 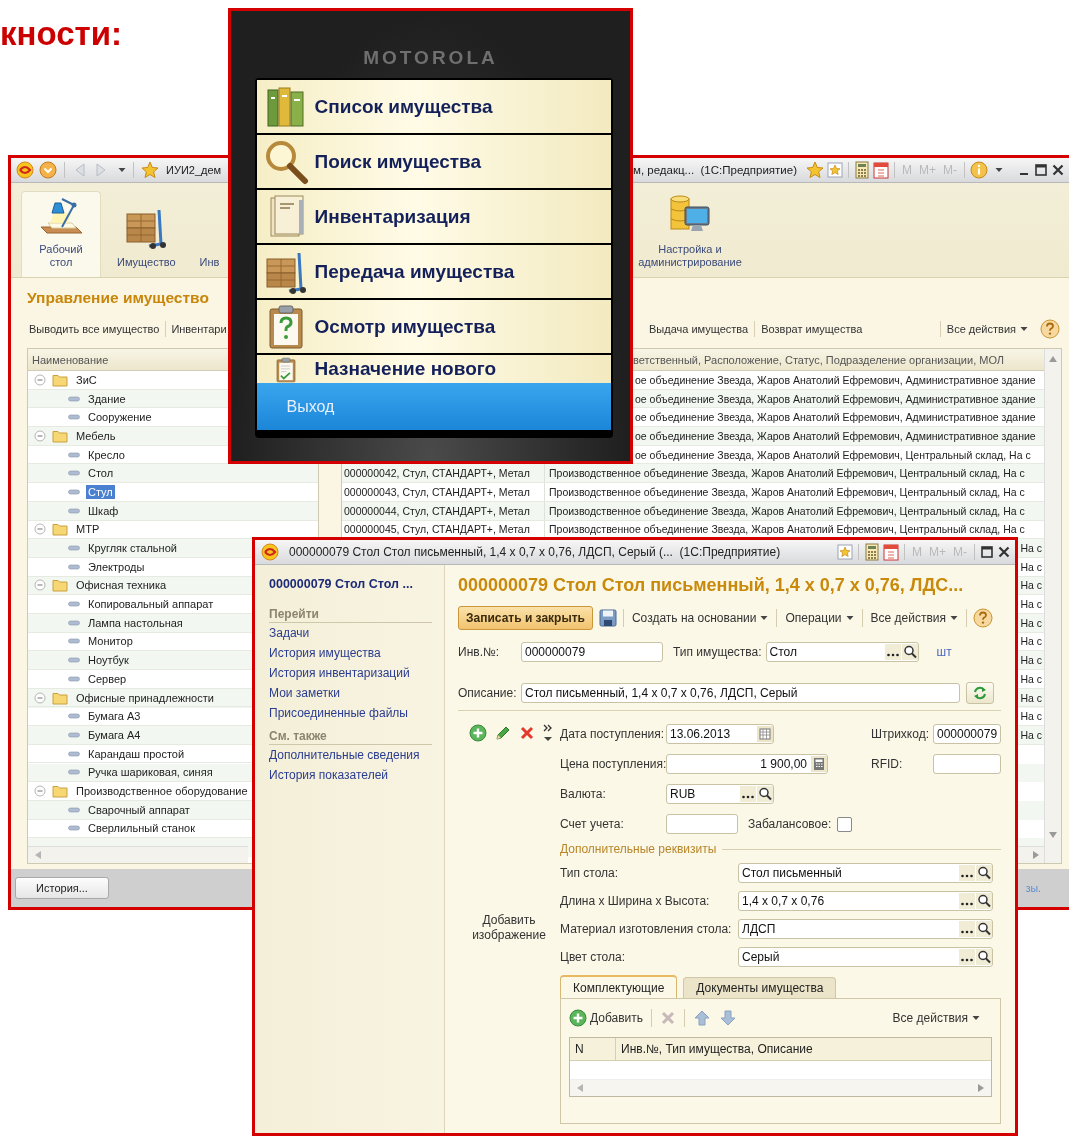 I want to click on menu-button: Операции, so click(x=819, y=618).